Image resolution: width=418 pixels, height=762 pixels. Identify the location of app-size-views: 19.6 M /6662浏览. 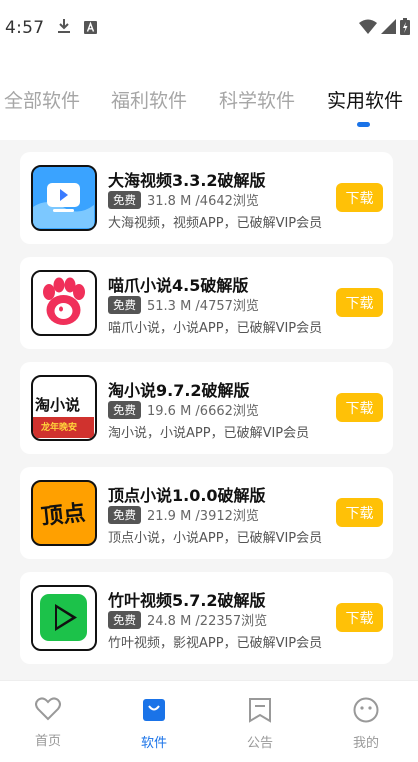
(203, 411).